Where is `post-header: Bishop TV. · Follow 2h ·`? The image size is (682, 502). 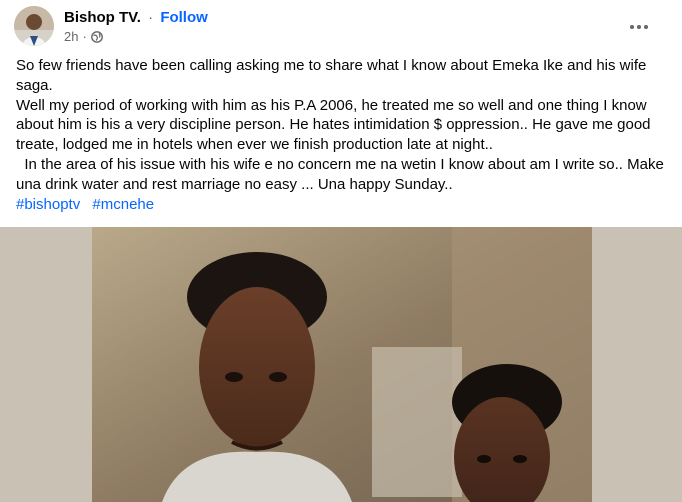 post-header: Bishop TV. · Follow 2h · is located at coordinates (341, 26).